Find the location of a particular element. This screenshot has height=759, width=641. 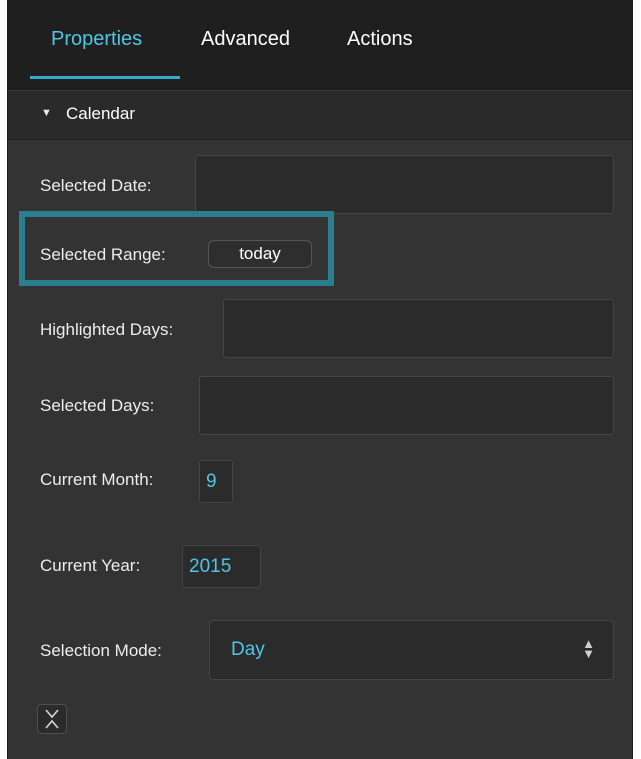

selected-range-value: today is located at coordinates (260, 254).